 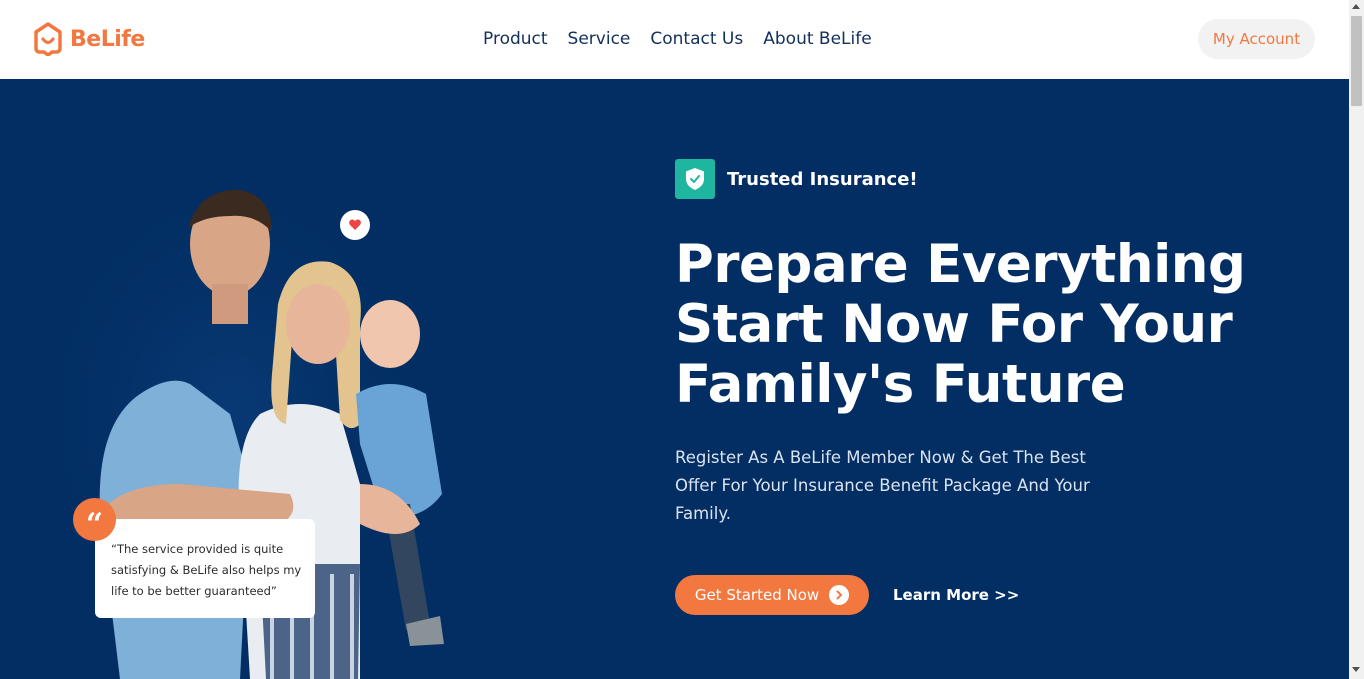 What do you see at coordinates (960, 264) in the screenshot?
I see `headline-line-1: Prepare Everything` at bounding box center [960, 264].